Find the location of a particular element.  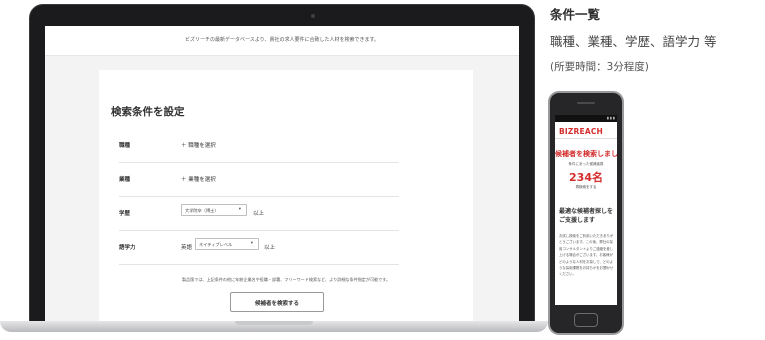

row-label: 業種 is located at coordinates (125, 180).